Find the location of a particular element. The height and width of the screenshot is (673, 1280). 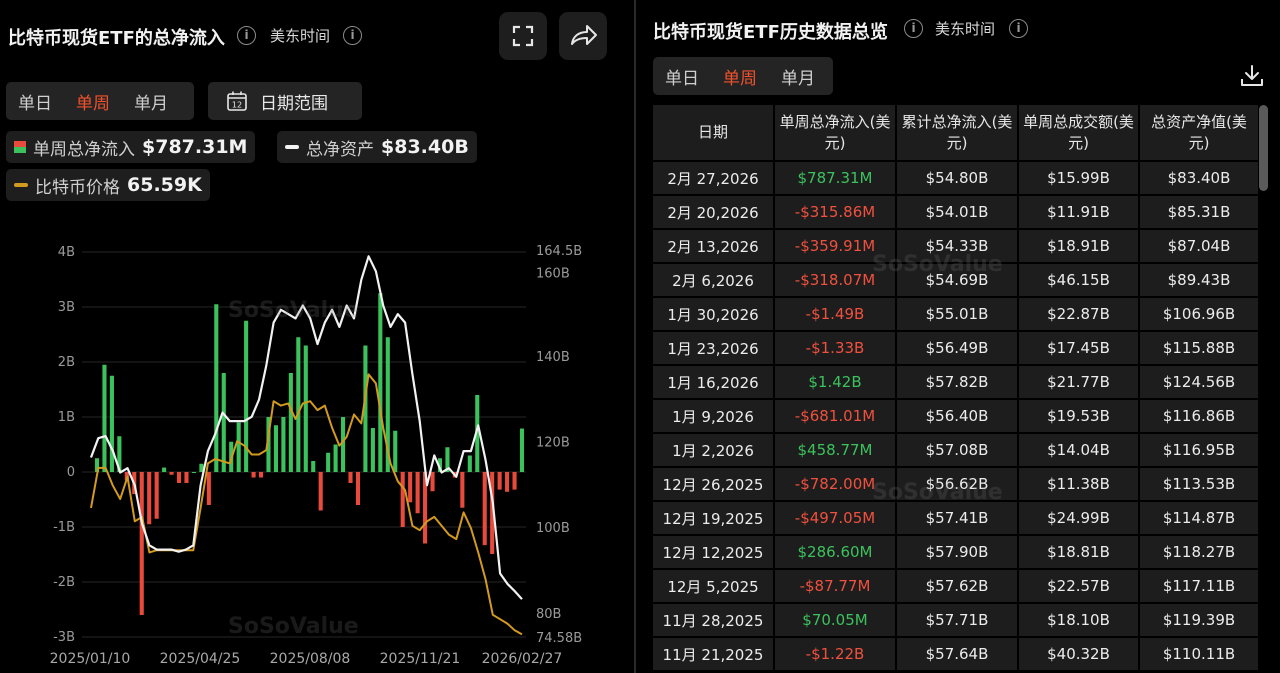

table-row: 2月 13,2026 -$359.91M $54.33B $18.91B $87.04B is located at coordinates (956, 246).